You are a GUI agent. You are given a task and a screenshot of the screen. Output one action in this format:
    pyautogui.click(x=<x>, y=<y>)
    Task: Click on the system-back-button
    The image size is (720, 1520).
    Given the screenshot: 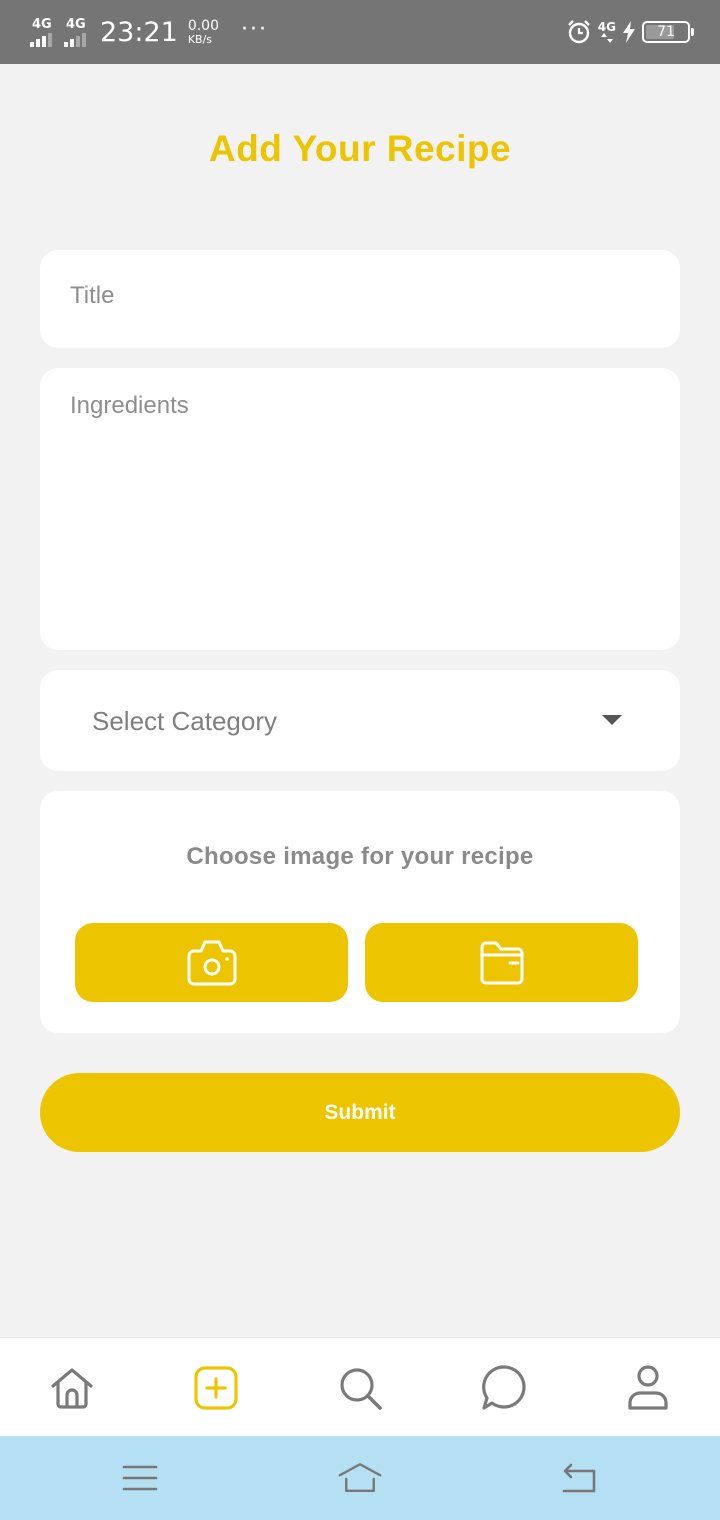 What is the action you would take?
    pyautogui.click(x=578, y=1478)
    